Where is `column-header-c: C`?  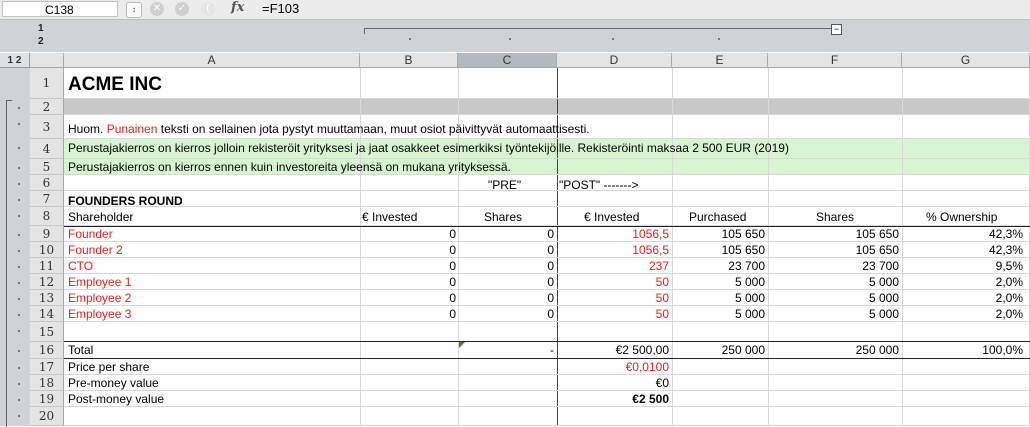
column-header-c: C is located at coordinates (507, 60).